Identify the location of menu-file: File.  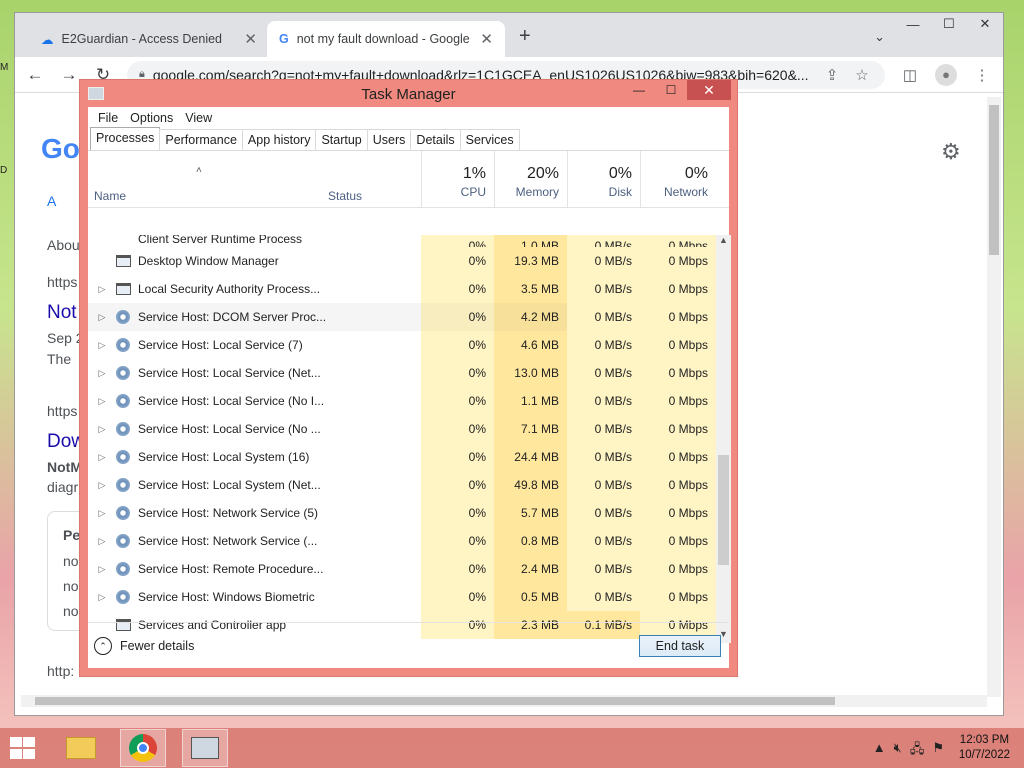
(108, 118).